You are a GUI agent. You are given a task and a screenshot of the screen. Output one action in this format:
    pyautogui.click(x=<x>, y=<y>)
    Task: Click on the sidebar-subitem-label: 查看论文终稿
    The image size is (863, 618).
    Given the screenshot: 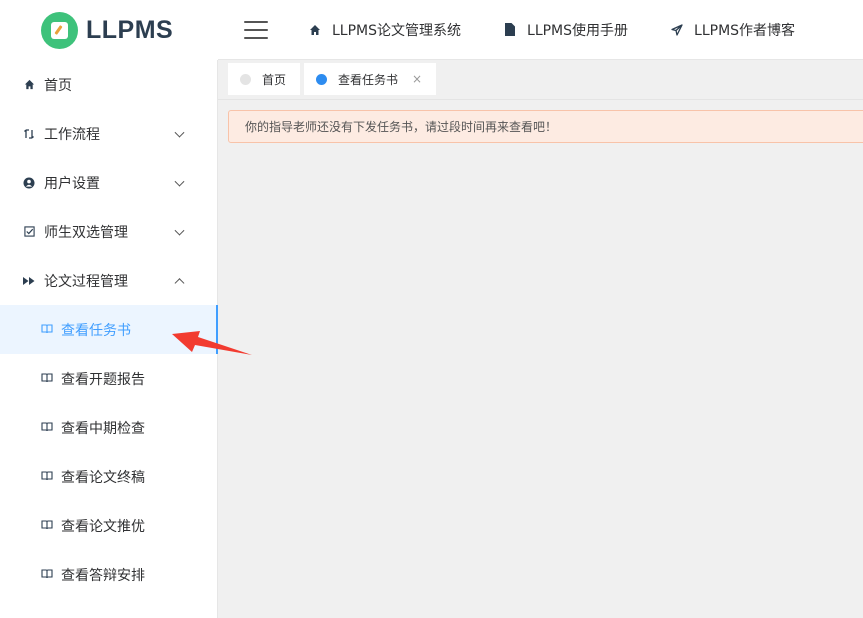 What is the action you would take?
    pyautogui.click(x=103, y=477)
    